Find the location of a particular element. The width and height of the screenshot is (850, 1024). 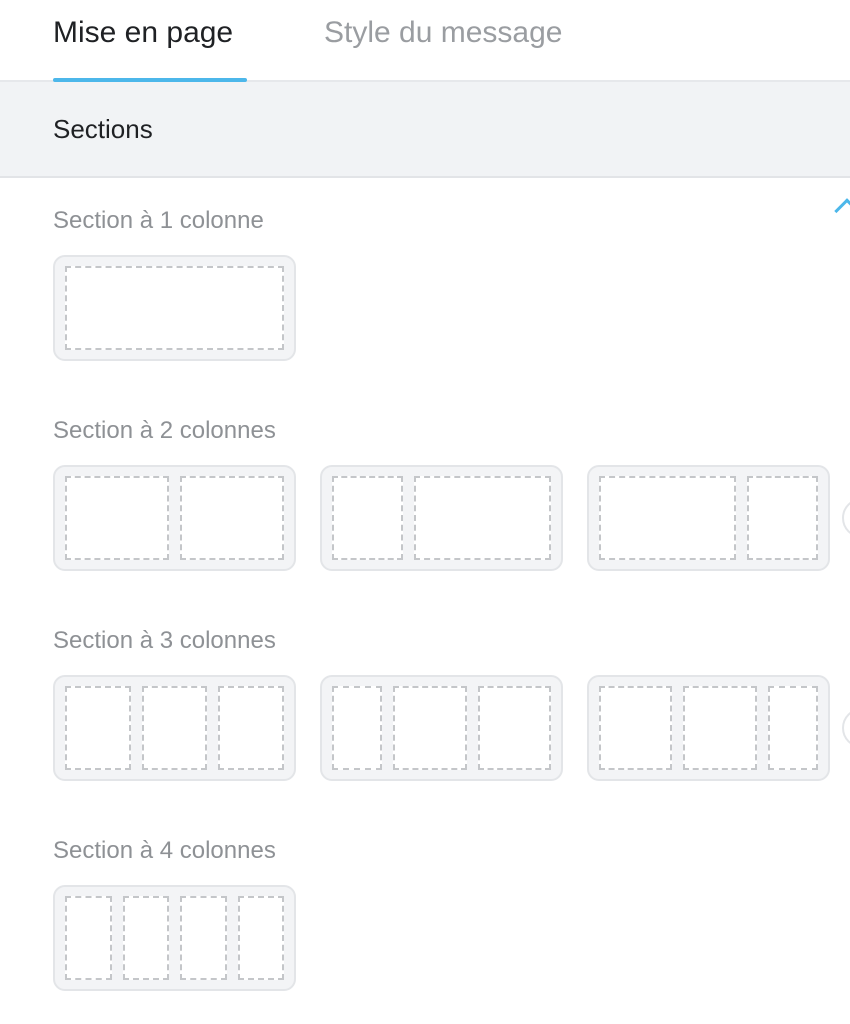

section-group-label: Section à 2 colonnes is located at coordinates (164, 430).